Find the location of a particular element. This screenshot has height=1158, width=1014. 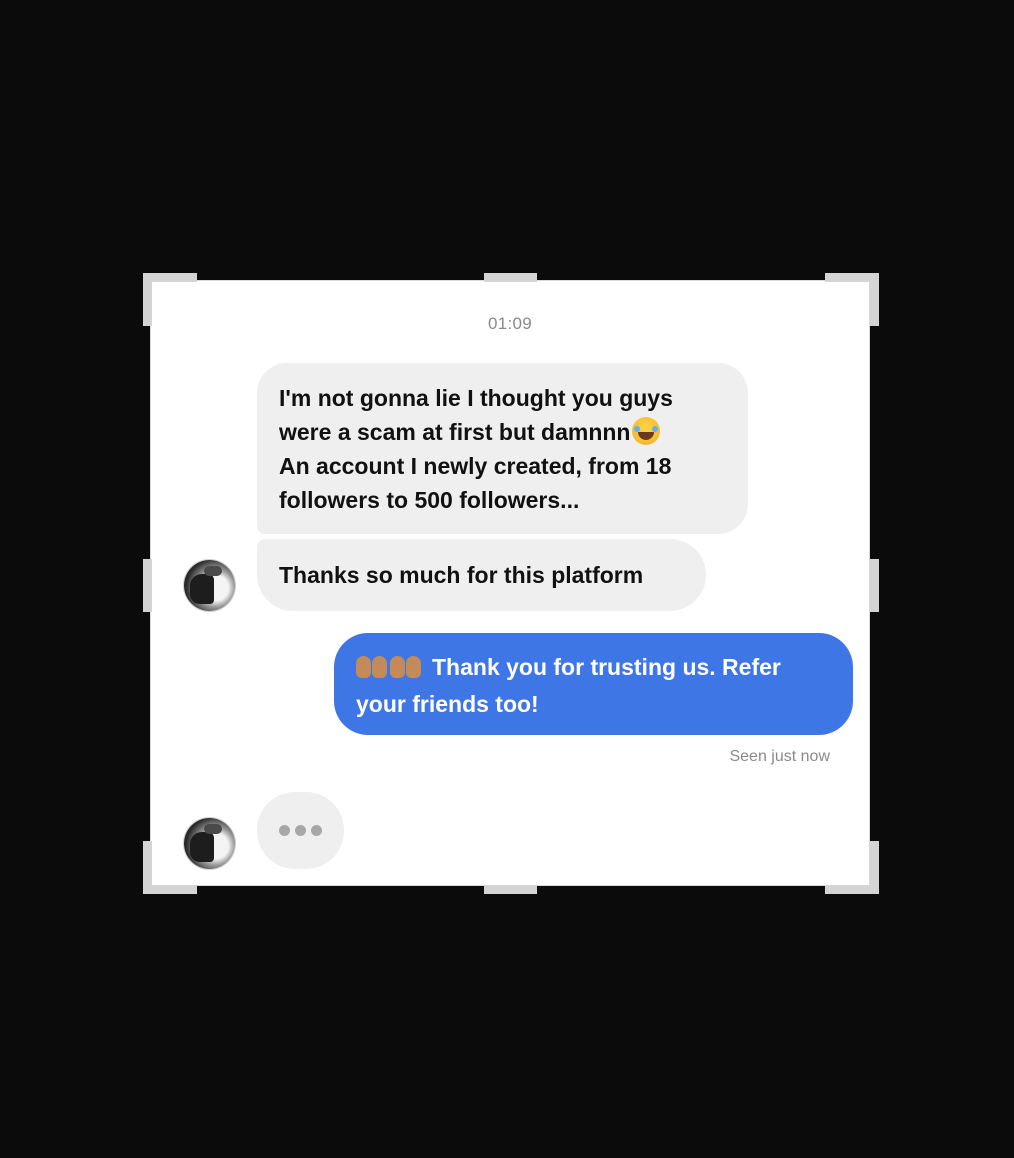

laughing-emoji-icon is located at coordinates (646, 431).